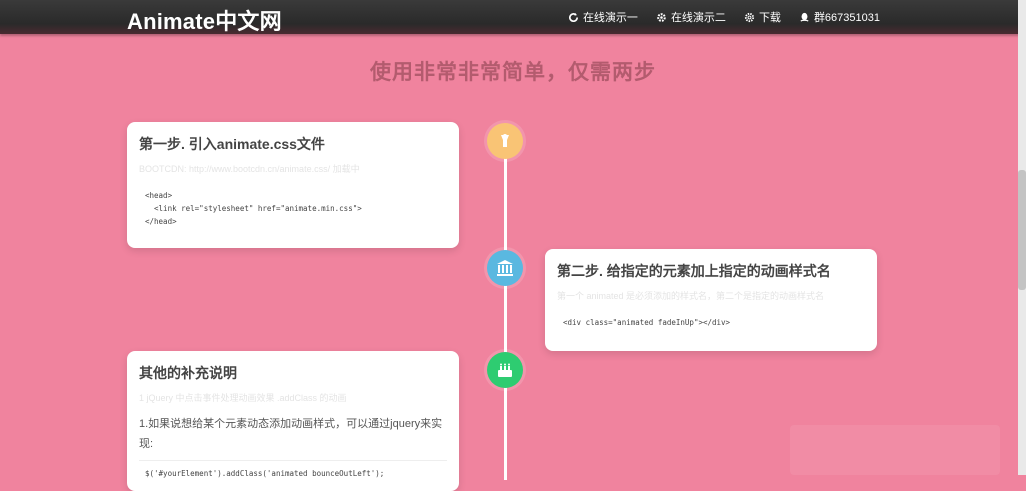 The width and height of the screenshot is (1026, 491). What do you see at coordinates (804, 17) in the screenshot?
I see `qq-icon` at bounding box center [804, 17].